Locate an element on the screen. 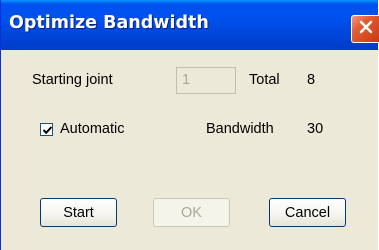  starting-joint-label: Starting joint is located at coordinates (72, 80).